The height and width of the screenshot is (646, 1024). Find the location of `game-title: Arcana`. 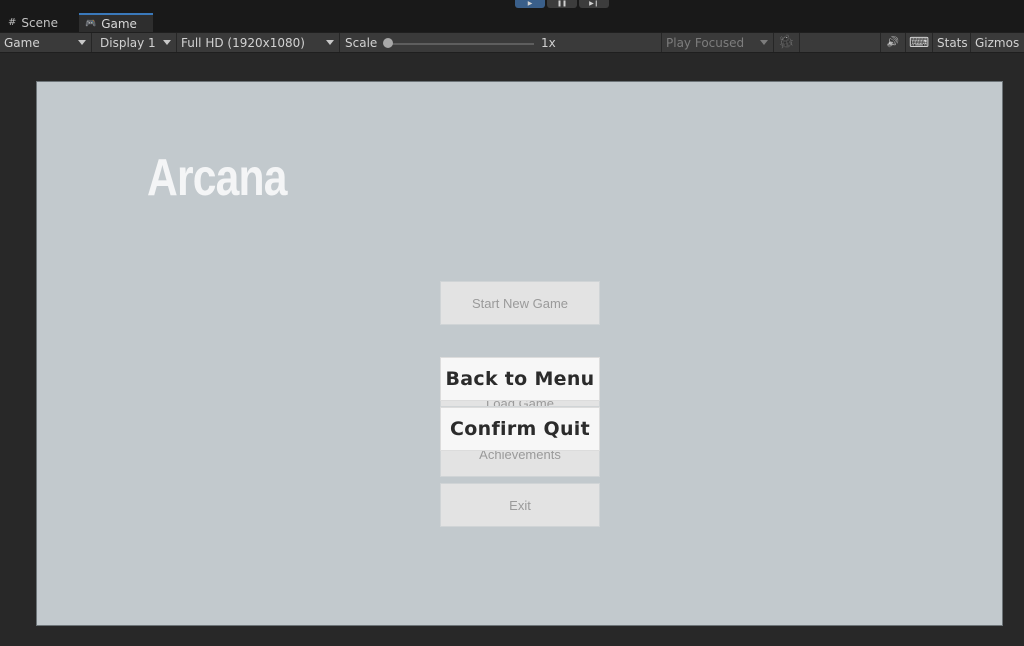

game-title: Arcana is located at coordinates (217, 178).